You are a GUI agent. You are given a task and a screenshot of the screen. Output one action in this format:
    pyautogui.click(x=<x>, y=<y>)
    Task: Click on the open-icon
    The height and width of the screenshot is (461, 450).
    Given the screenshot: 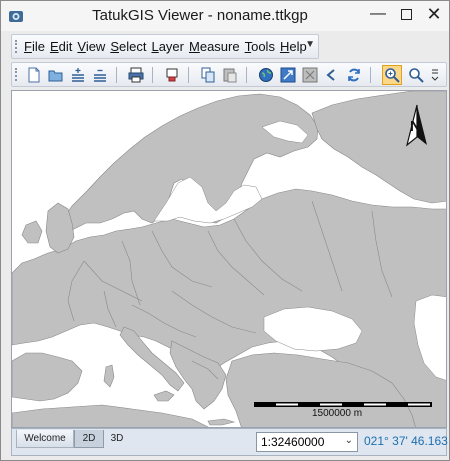 What is the action you would take?
    pyautogui.click(x=55, y=76)
    